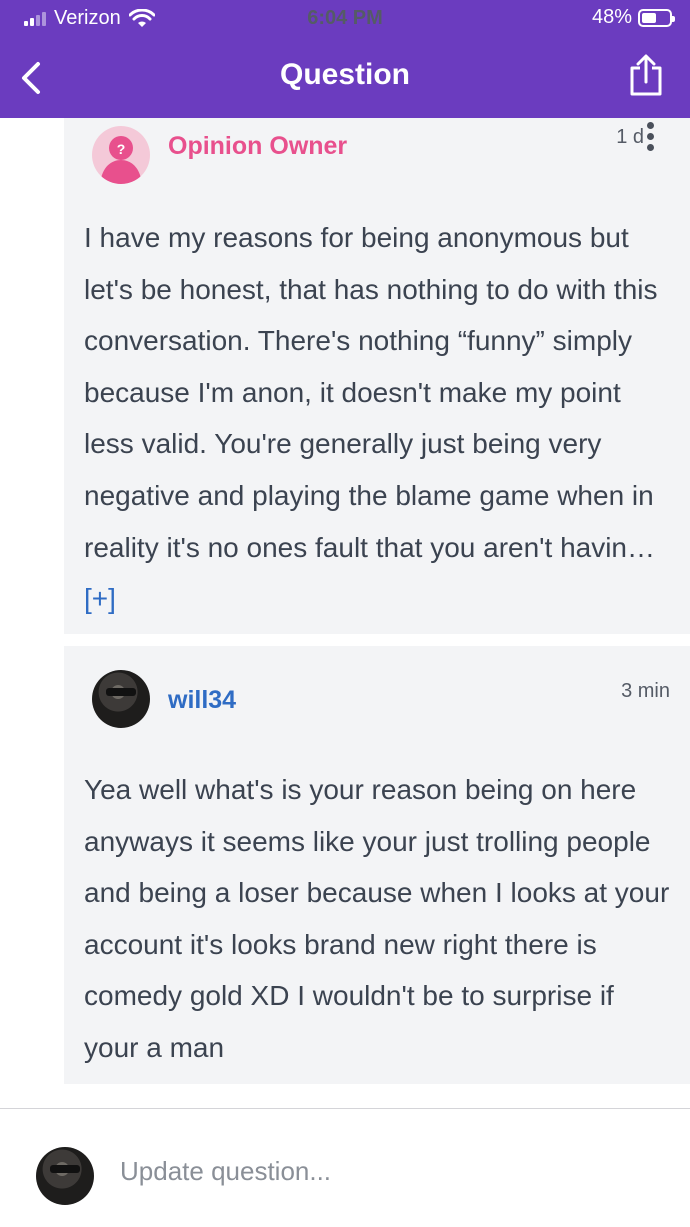 The image size is (690, 1227). Describe the element at coordinates (630, 137) in the screenshot. I see `reply-time: 1 d` at that location.